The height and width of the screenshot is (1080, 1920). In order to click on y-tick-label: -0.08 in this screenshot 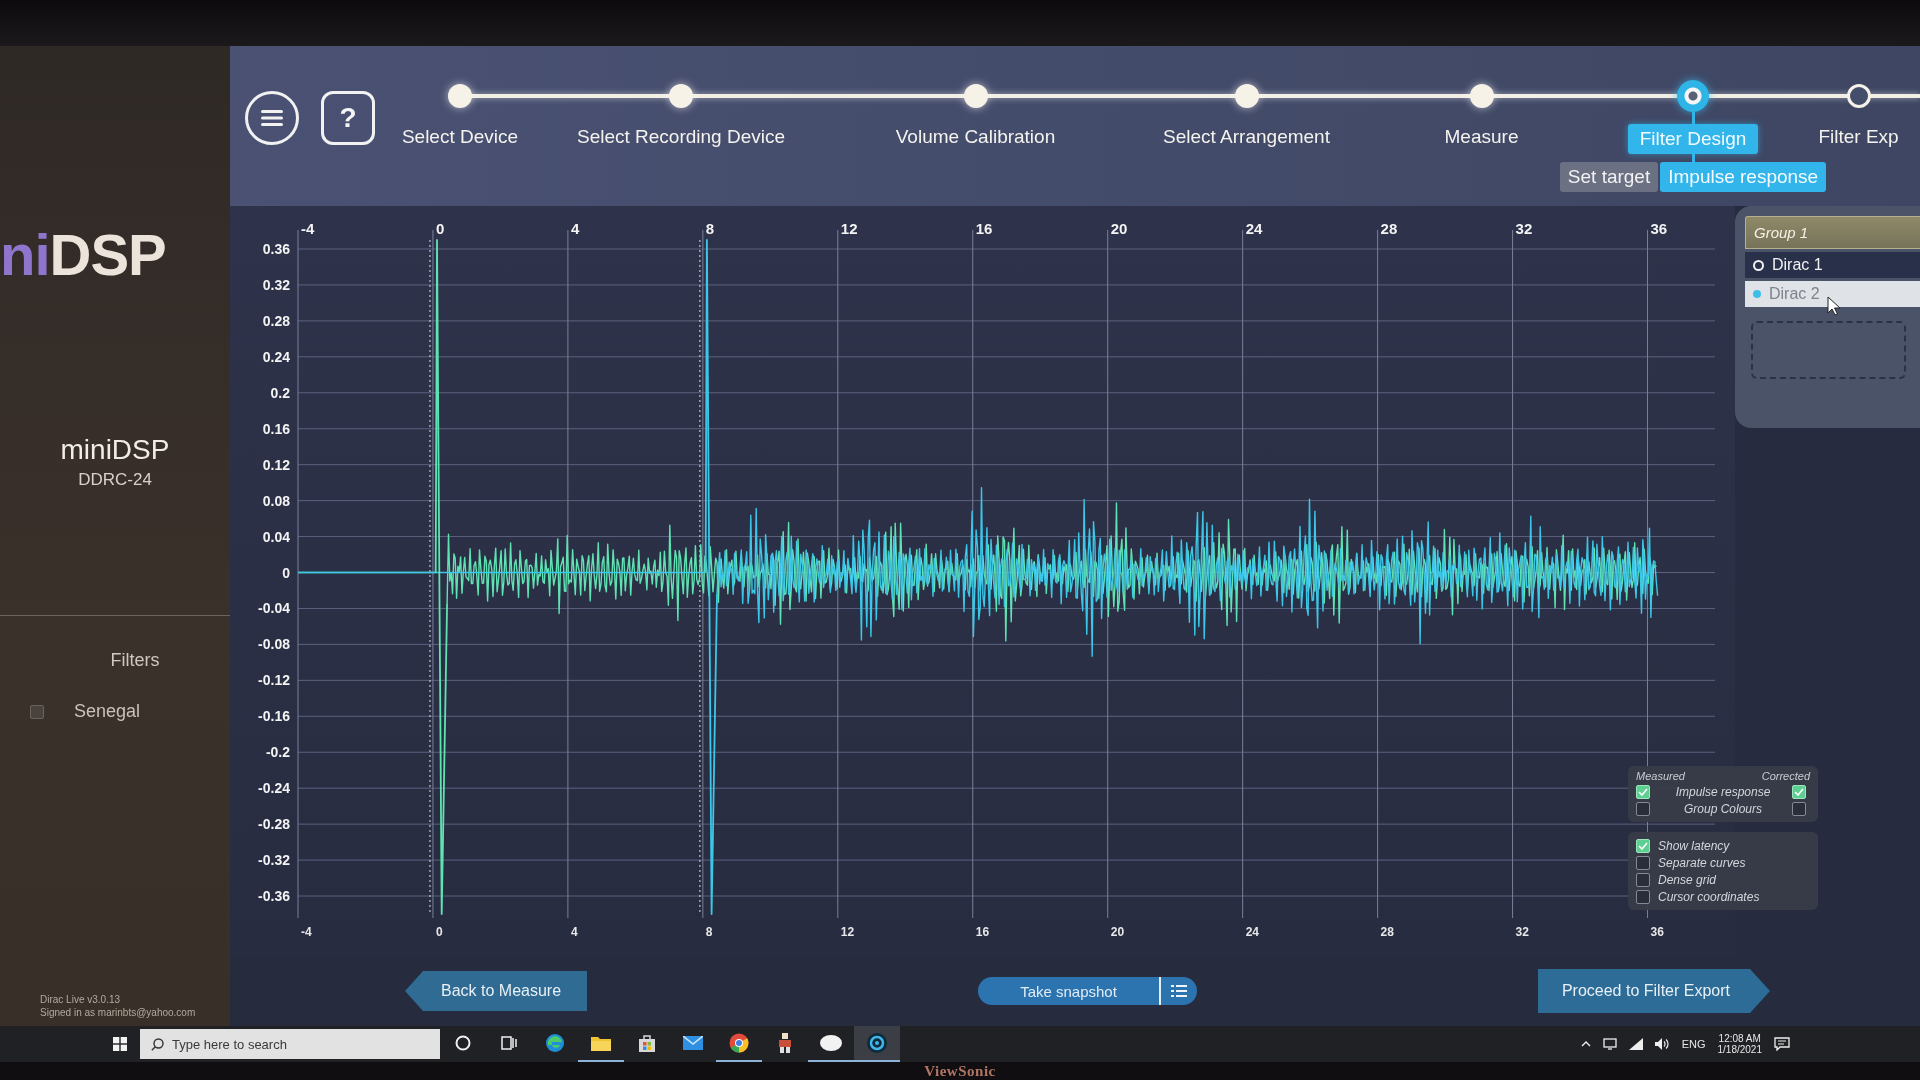, I will do `click(274, 644)`.